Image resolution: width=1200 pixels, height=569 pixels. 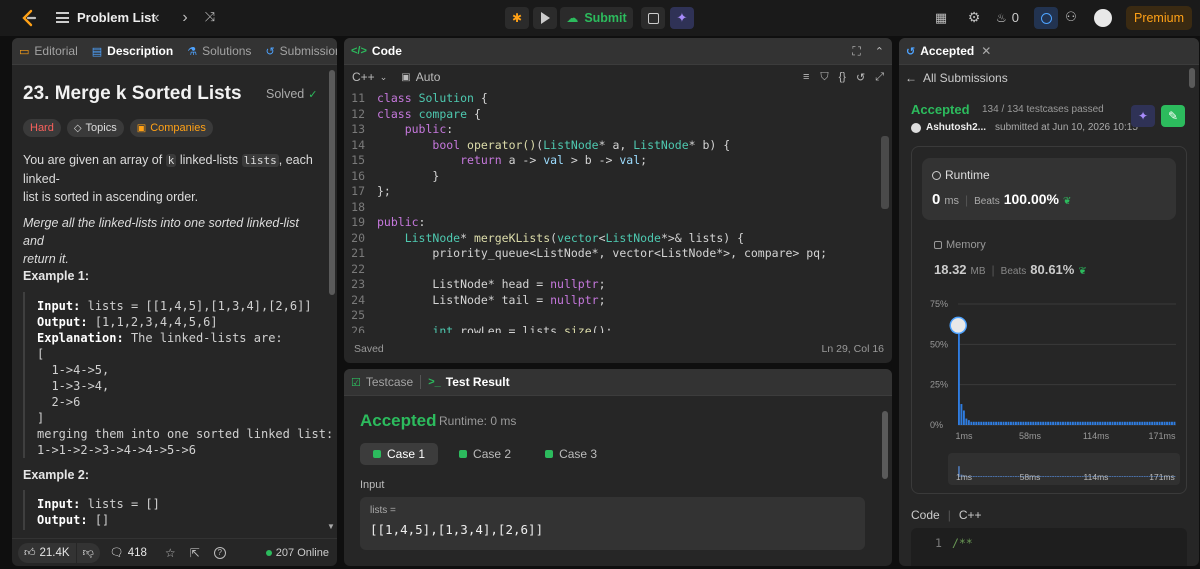 I want to click on fullscreen-icon: ⤢, so click(x=879, y=77).